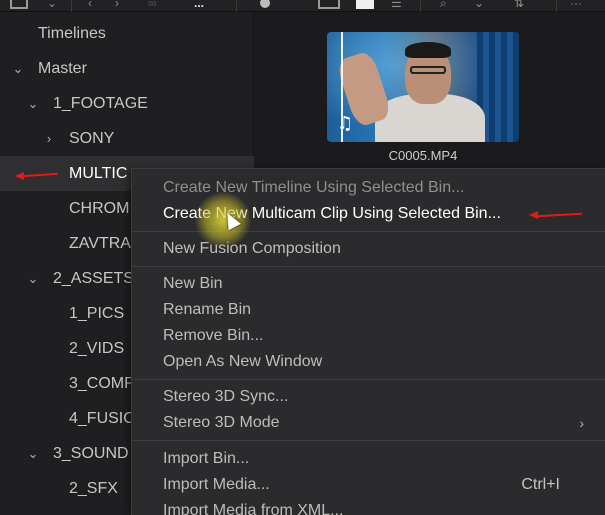  What do you see at coordinates (345, 123) in the screenshot?
I see `audio-note-icon: ♫` at bounding box center [345, 123].